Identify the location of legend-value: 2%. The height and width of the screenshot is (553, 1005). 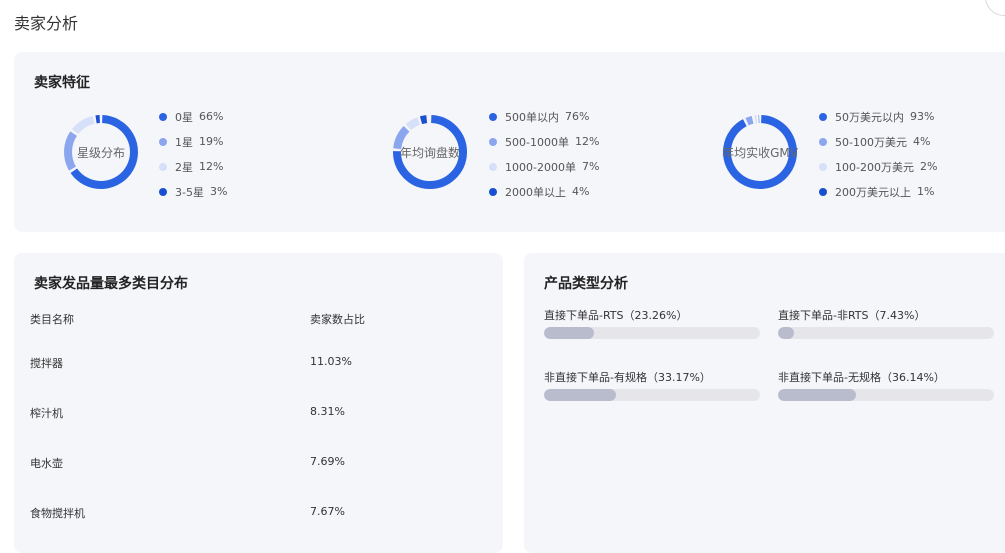
(928, 166).